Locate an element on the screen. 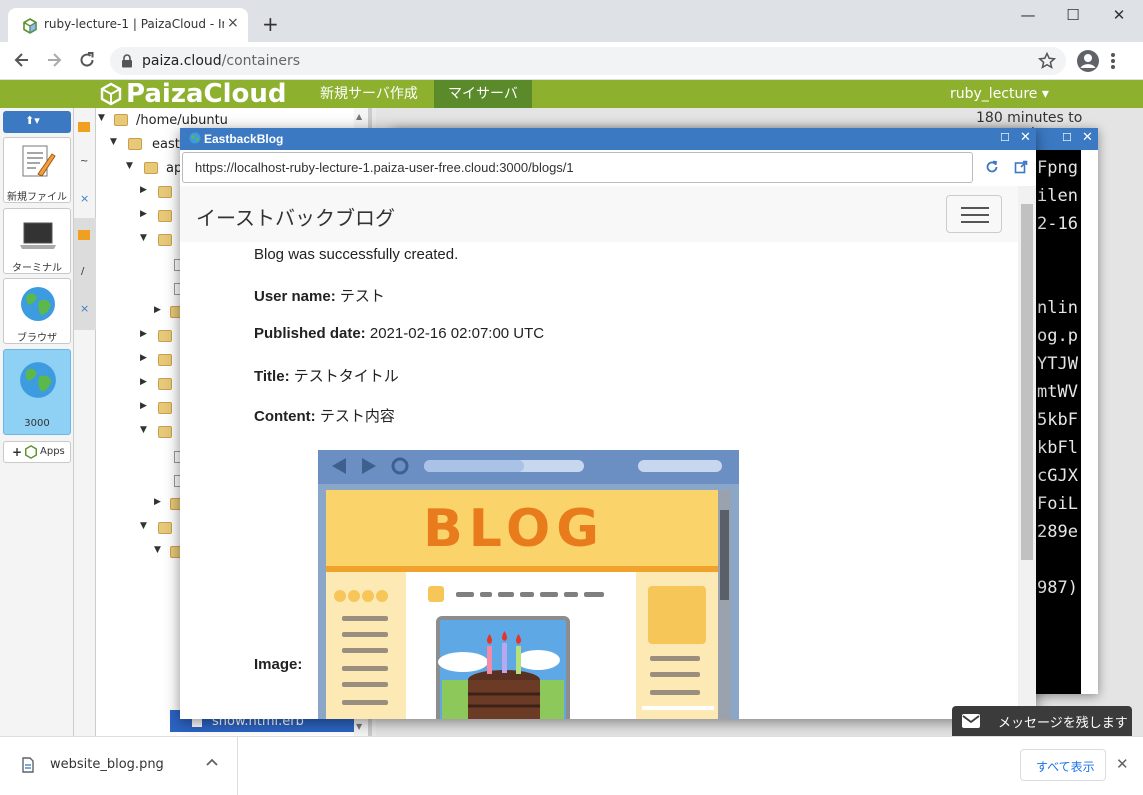 This screenshot has width=1143, height=795. terminal-laptop-icon is located at coordinates (38, 236).